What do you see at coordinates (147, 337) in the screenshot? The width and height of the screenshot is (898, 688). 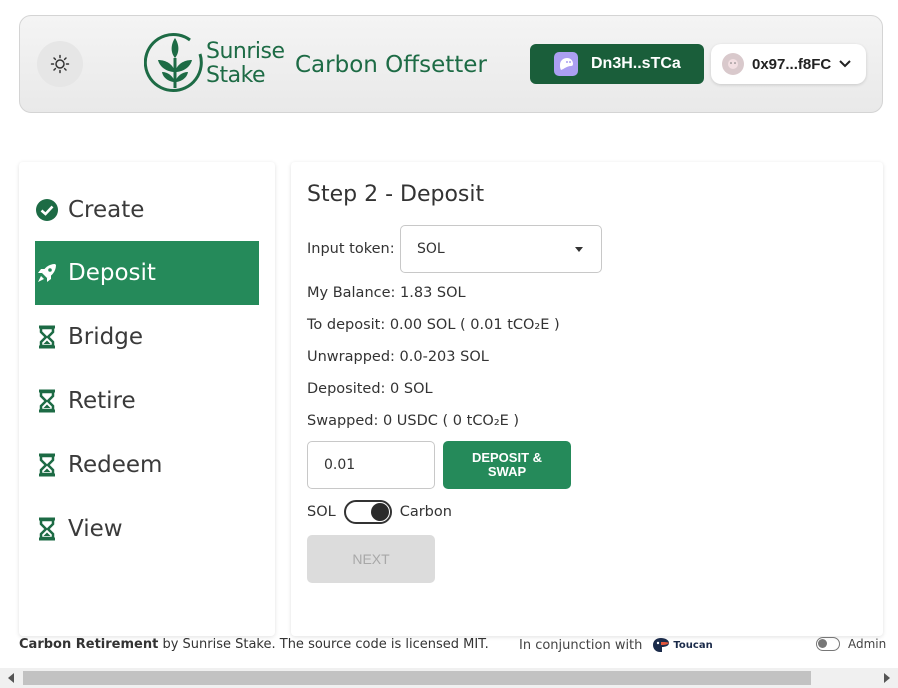 I see `sidebar-item-bridge: Bridge` at bounding box center [147, 337].